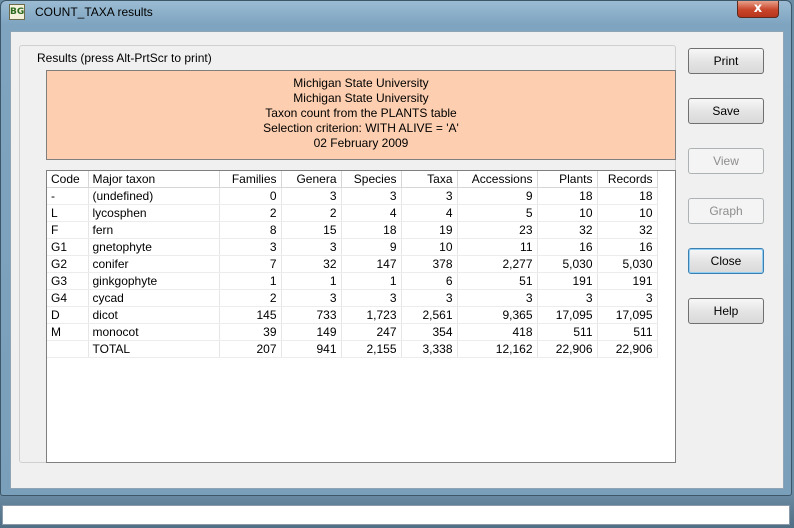 This screenshot has height=528, width=794. What do you see at coordinates (567, 213) in the screenshot?
I see `cell-plants: 10` at bounding box center [567, 213].